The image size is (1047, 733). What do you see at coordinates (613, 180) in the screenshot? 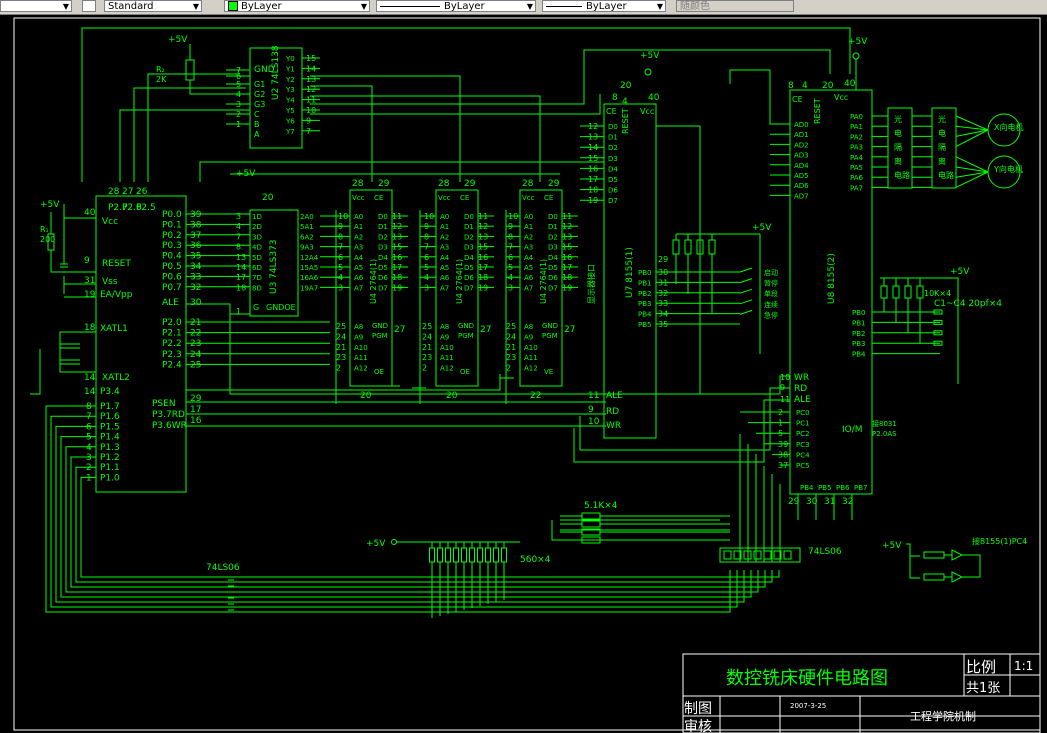
I see `u7-d-pin: D5` at bounding box center [613, 180].